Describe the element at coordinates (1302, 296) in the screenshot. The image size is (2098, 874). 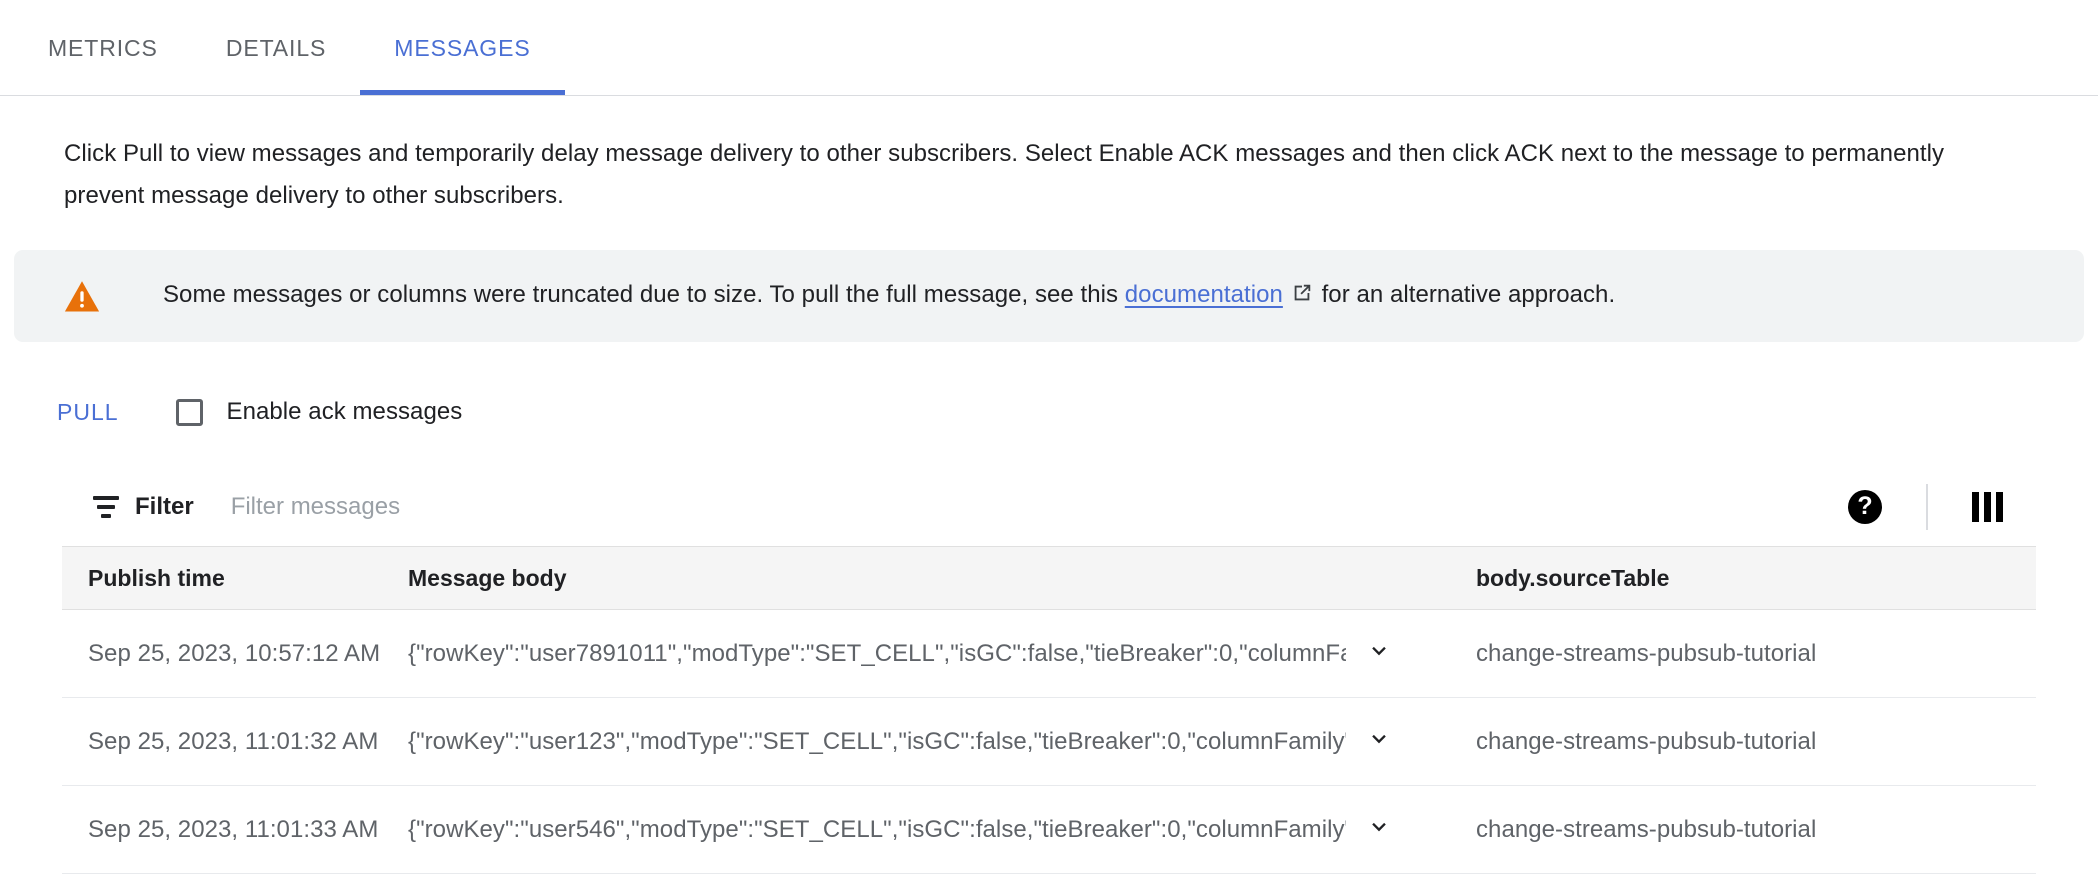
I see `external-link-icon` at that location.